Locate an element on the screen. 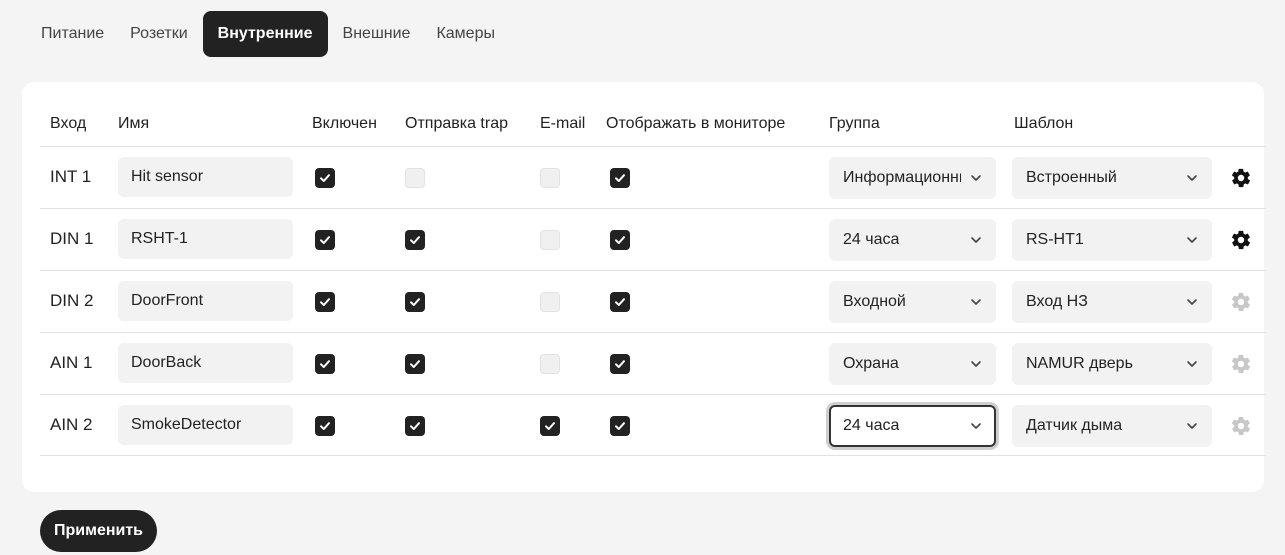 The image size is (1285, 555). input-id: AIN 2 is located at coordinates (71, 424).